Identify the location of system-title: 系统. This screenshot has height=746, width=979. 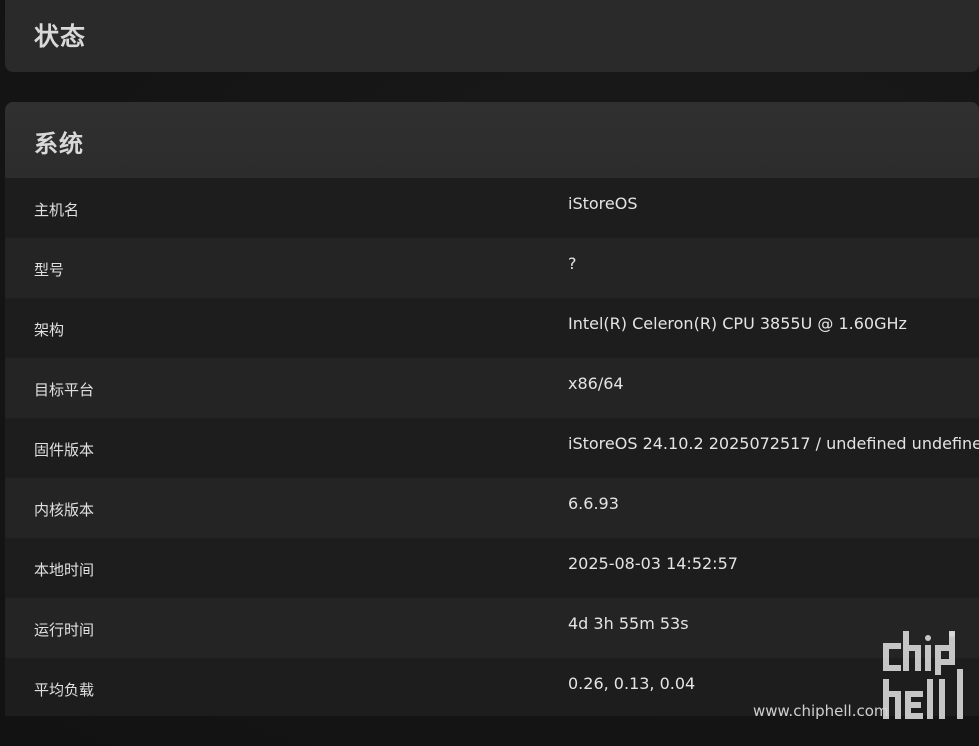
(59, 144).